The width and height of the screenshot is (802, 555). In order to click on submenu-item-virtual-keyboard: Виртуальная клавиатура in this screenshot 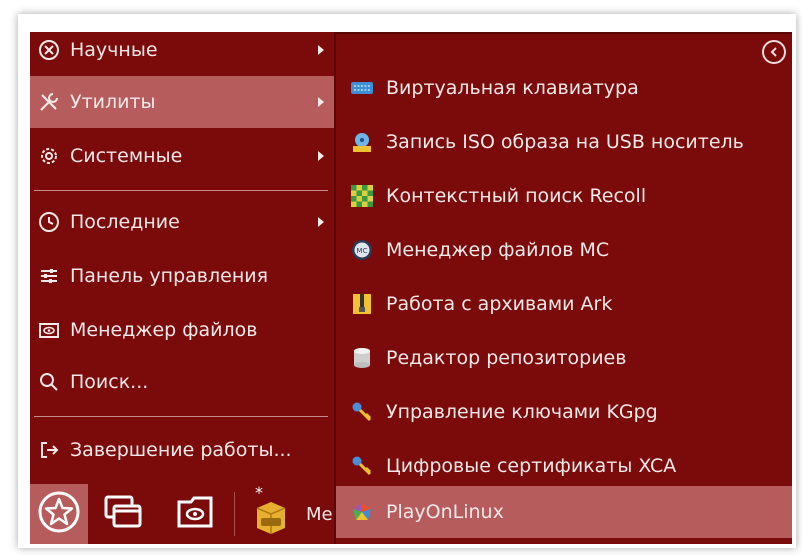, I will do `click(564, 88)`.